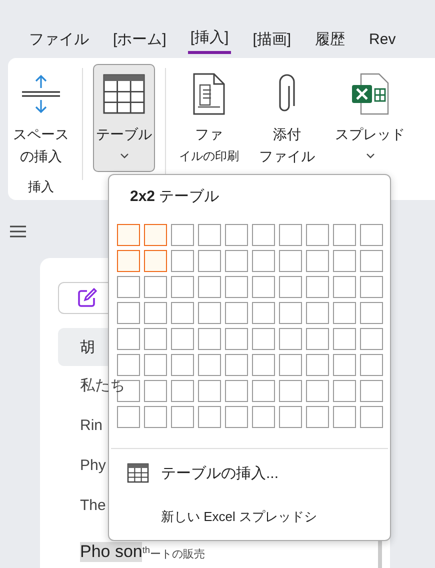 The image size is (435, 568). I want to click on ribbon-tab: [描画], so click(272, 41).